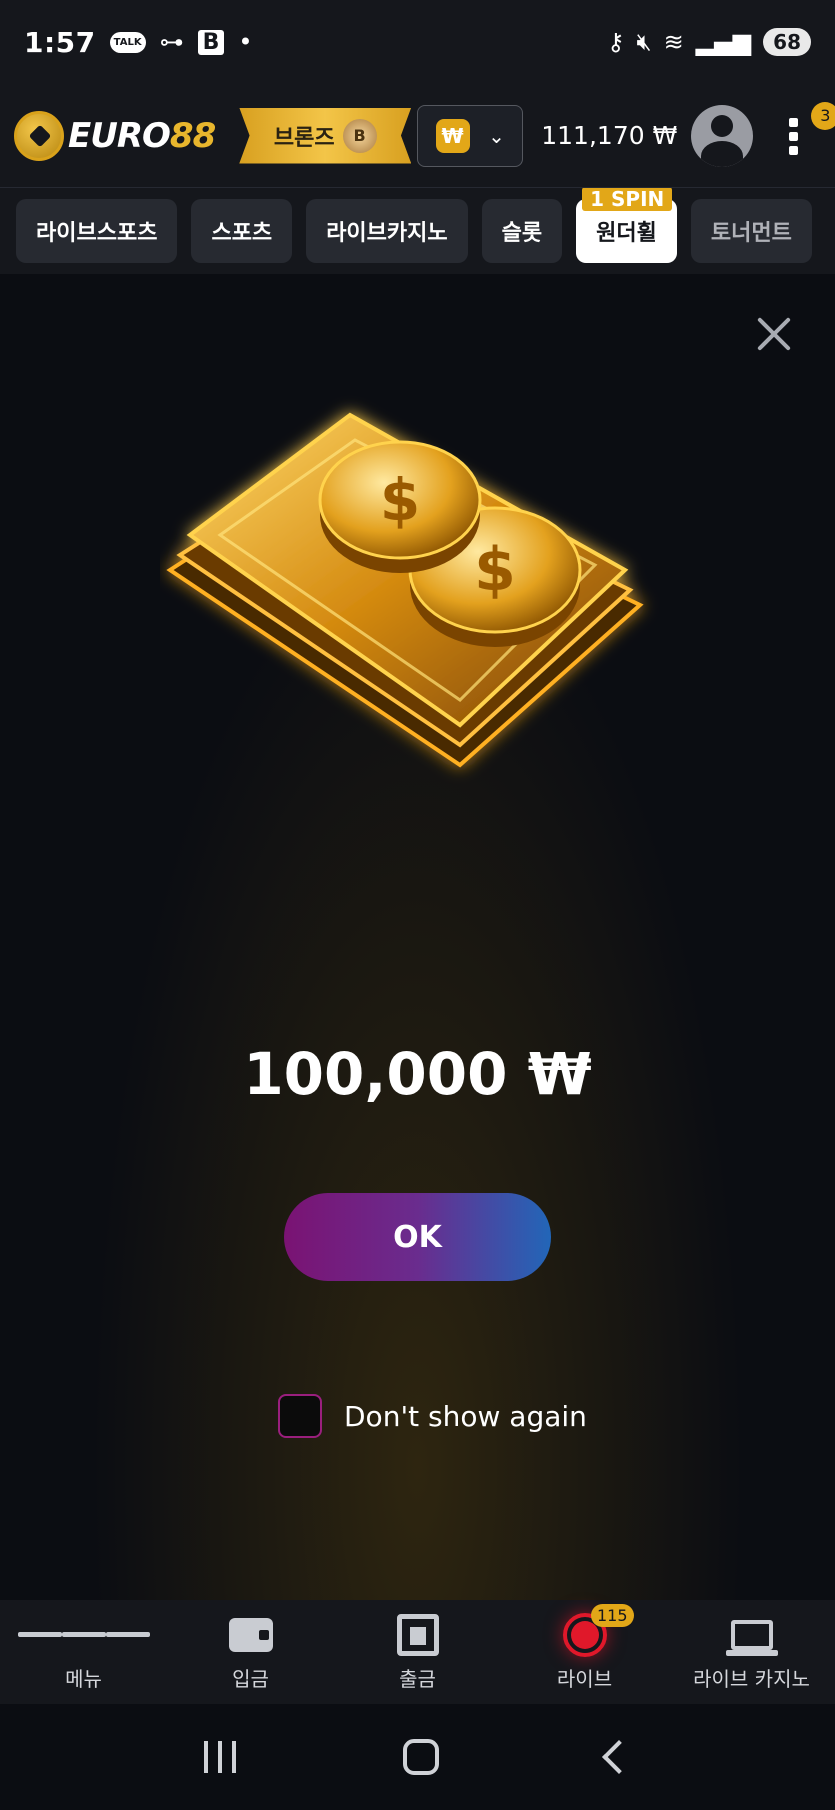 This screenshot has width=835, height=1810. What do you see at coordinates (359, 135) in the screenshot?
I see `rank-badge-icon: B` at bounding box center [359, 135].